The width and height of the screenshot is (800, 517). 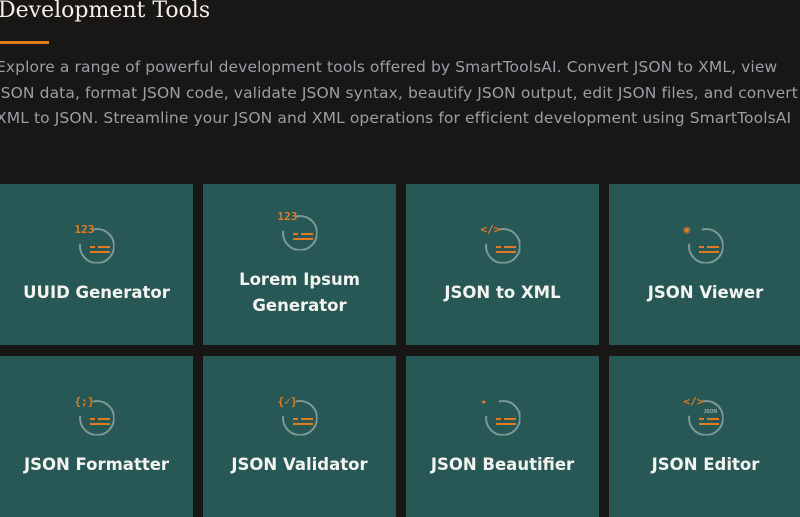 I want to click on tool-label: JSON to XML, so click(x=502, y=292).